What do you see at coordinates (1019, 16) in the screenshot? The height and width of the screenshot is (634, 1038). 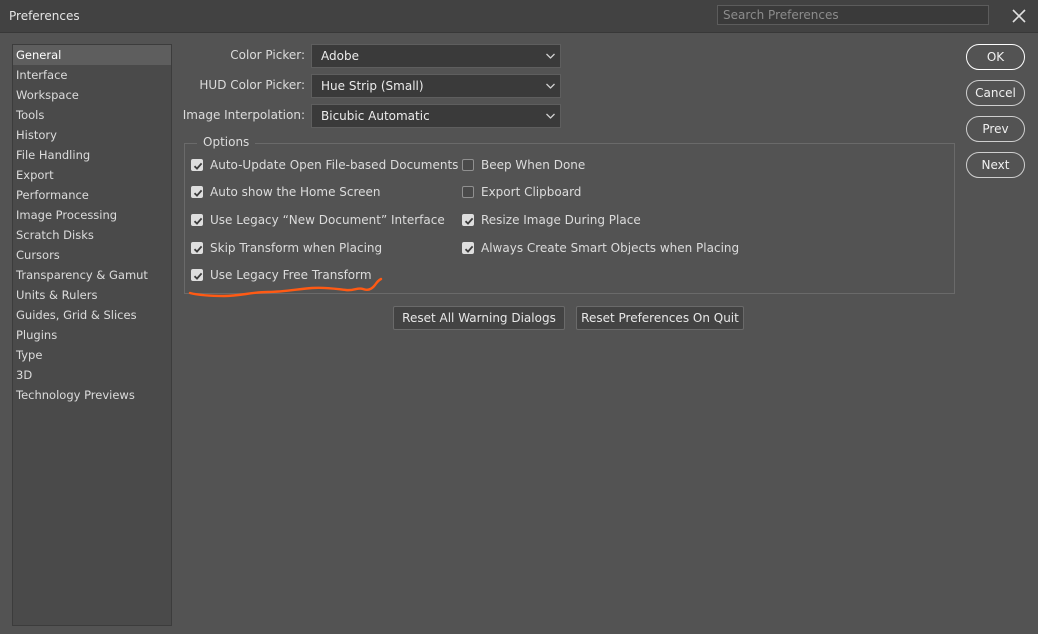 I see `close-icon` at bounding box center [1019, 16].